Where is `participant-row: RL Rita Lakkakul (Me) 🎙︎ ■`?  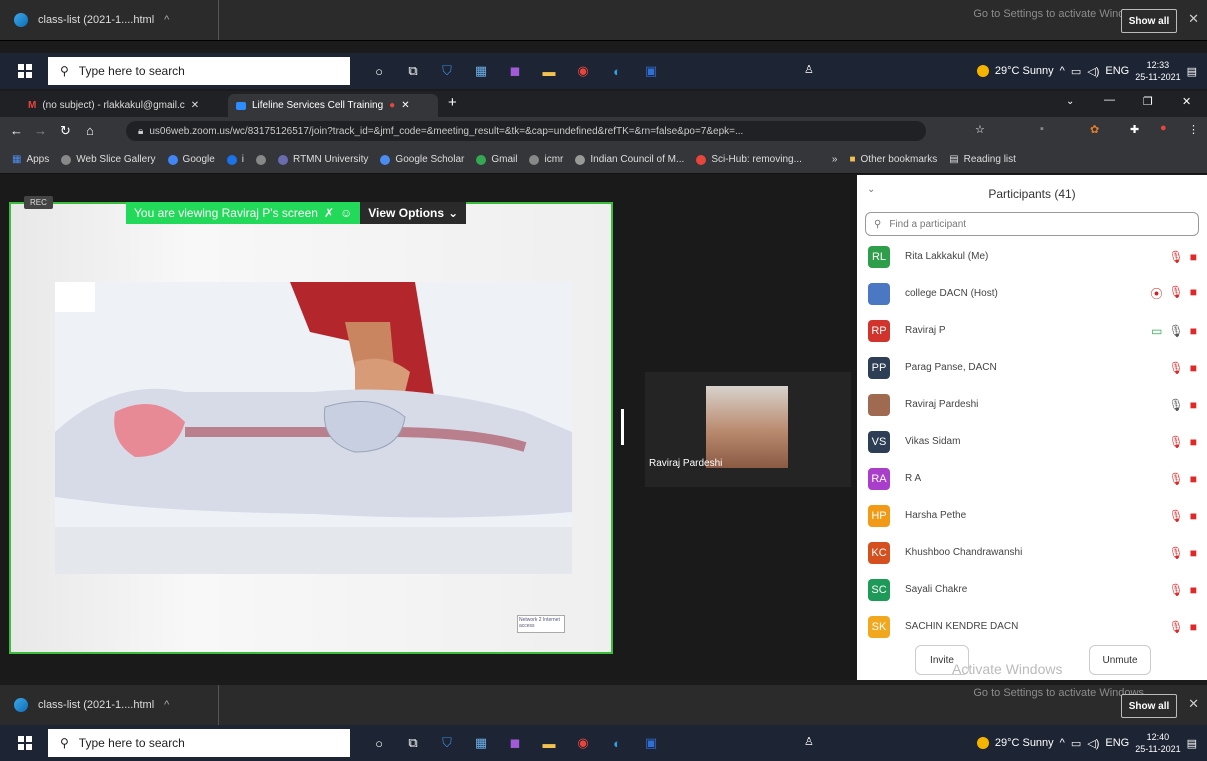 participant-row: RL Rita Lakkakul (Me) 🎙︎ ■ is located at coordinates (1032, 256).